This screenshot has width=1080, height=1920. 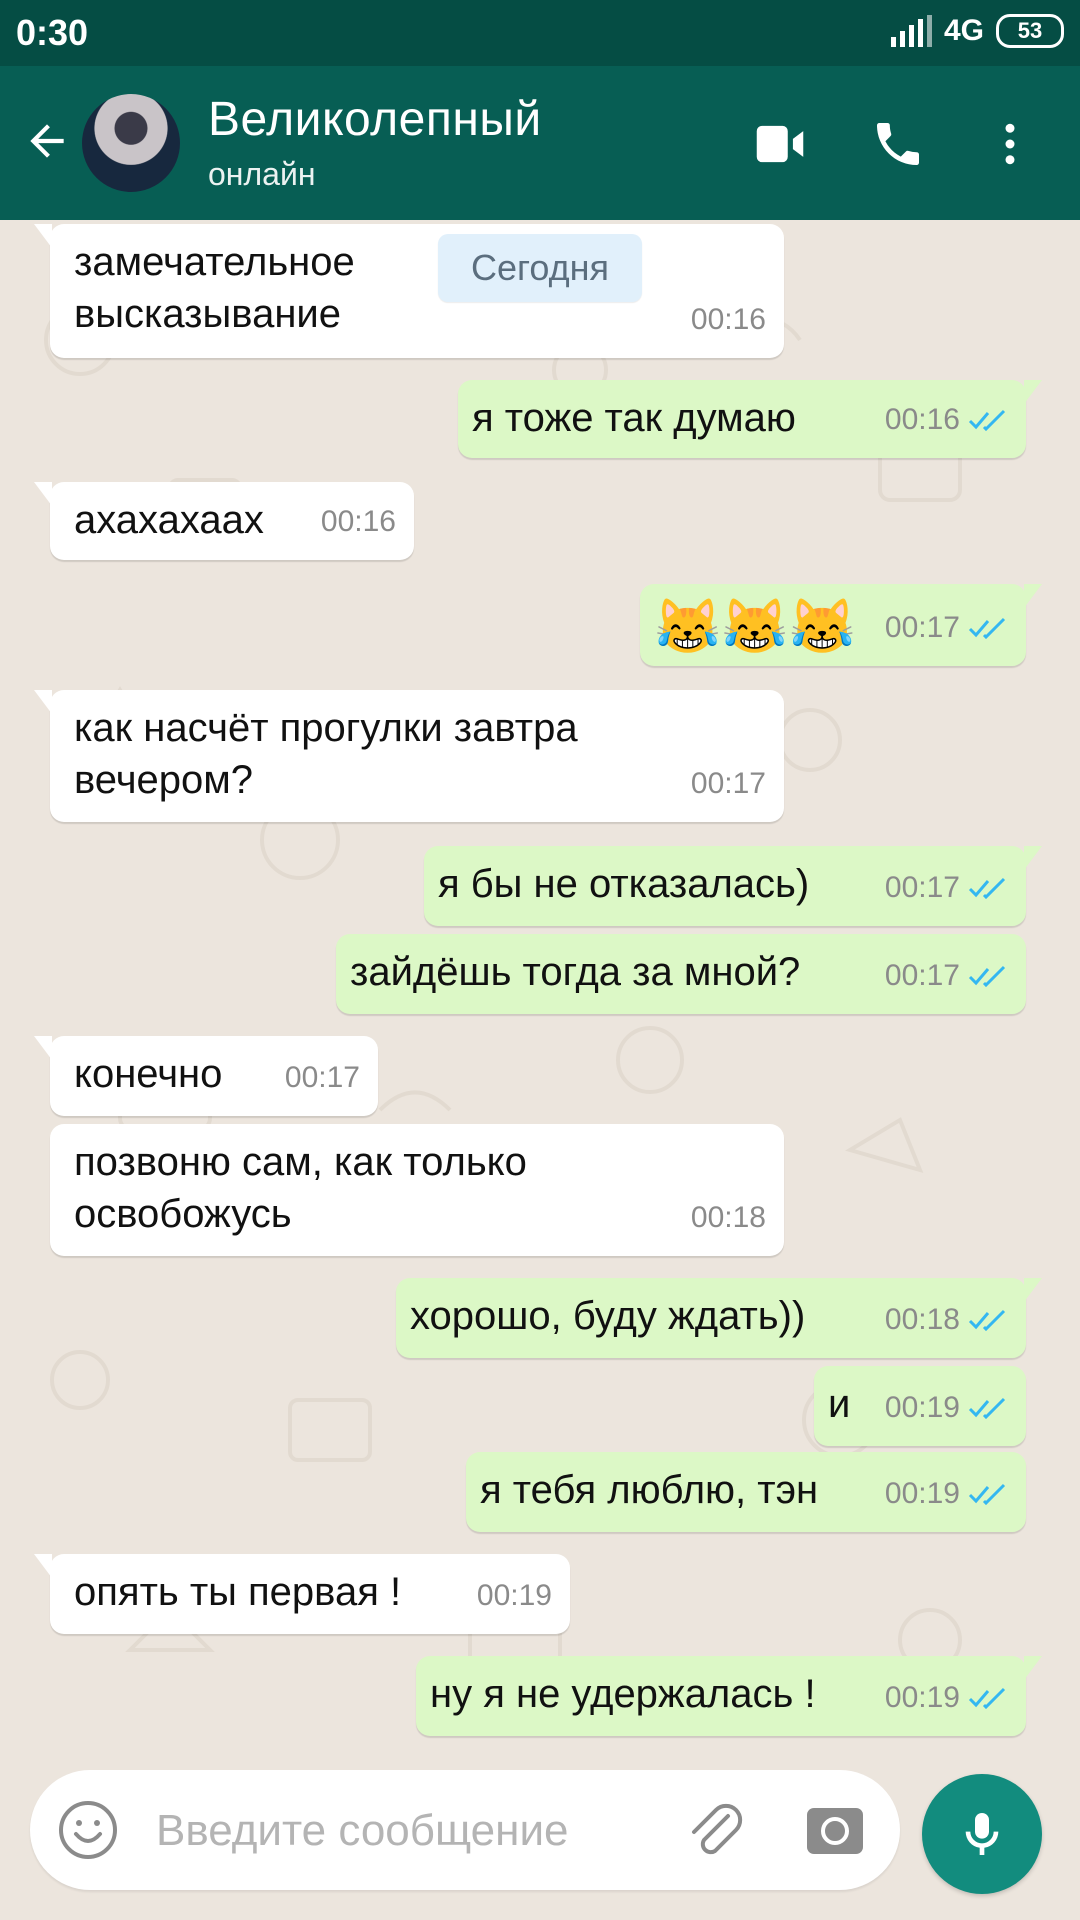 I want to click on message-bubble: я бы не отказалась) 00:17, so click(x=733, y=886).